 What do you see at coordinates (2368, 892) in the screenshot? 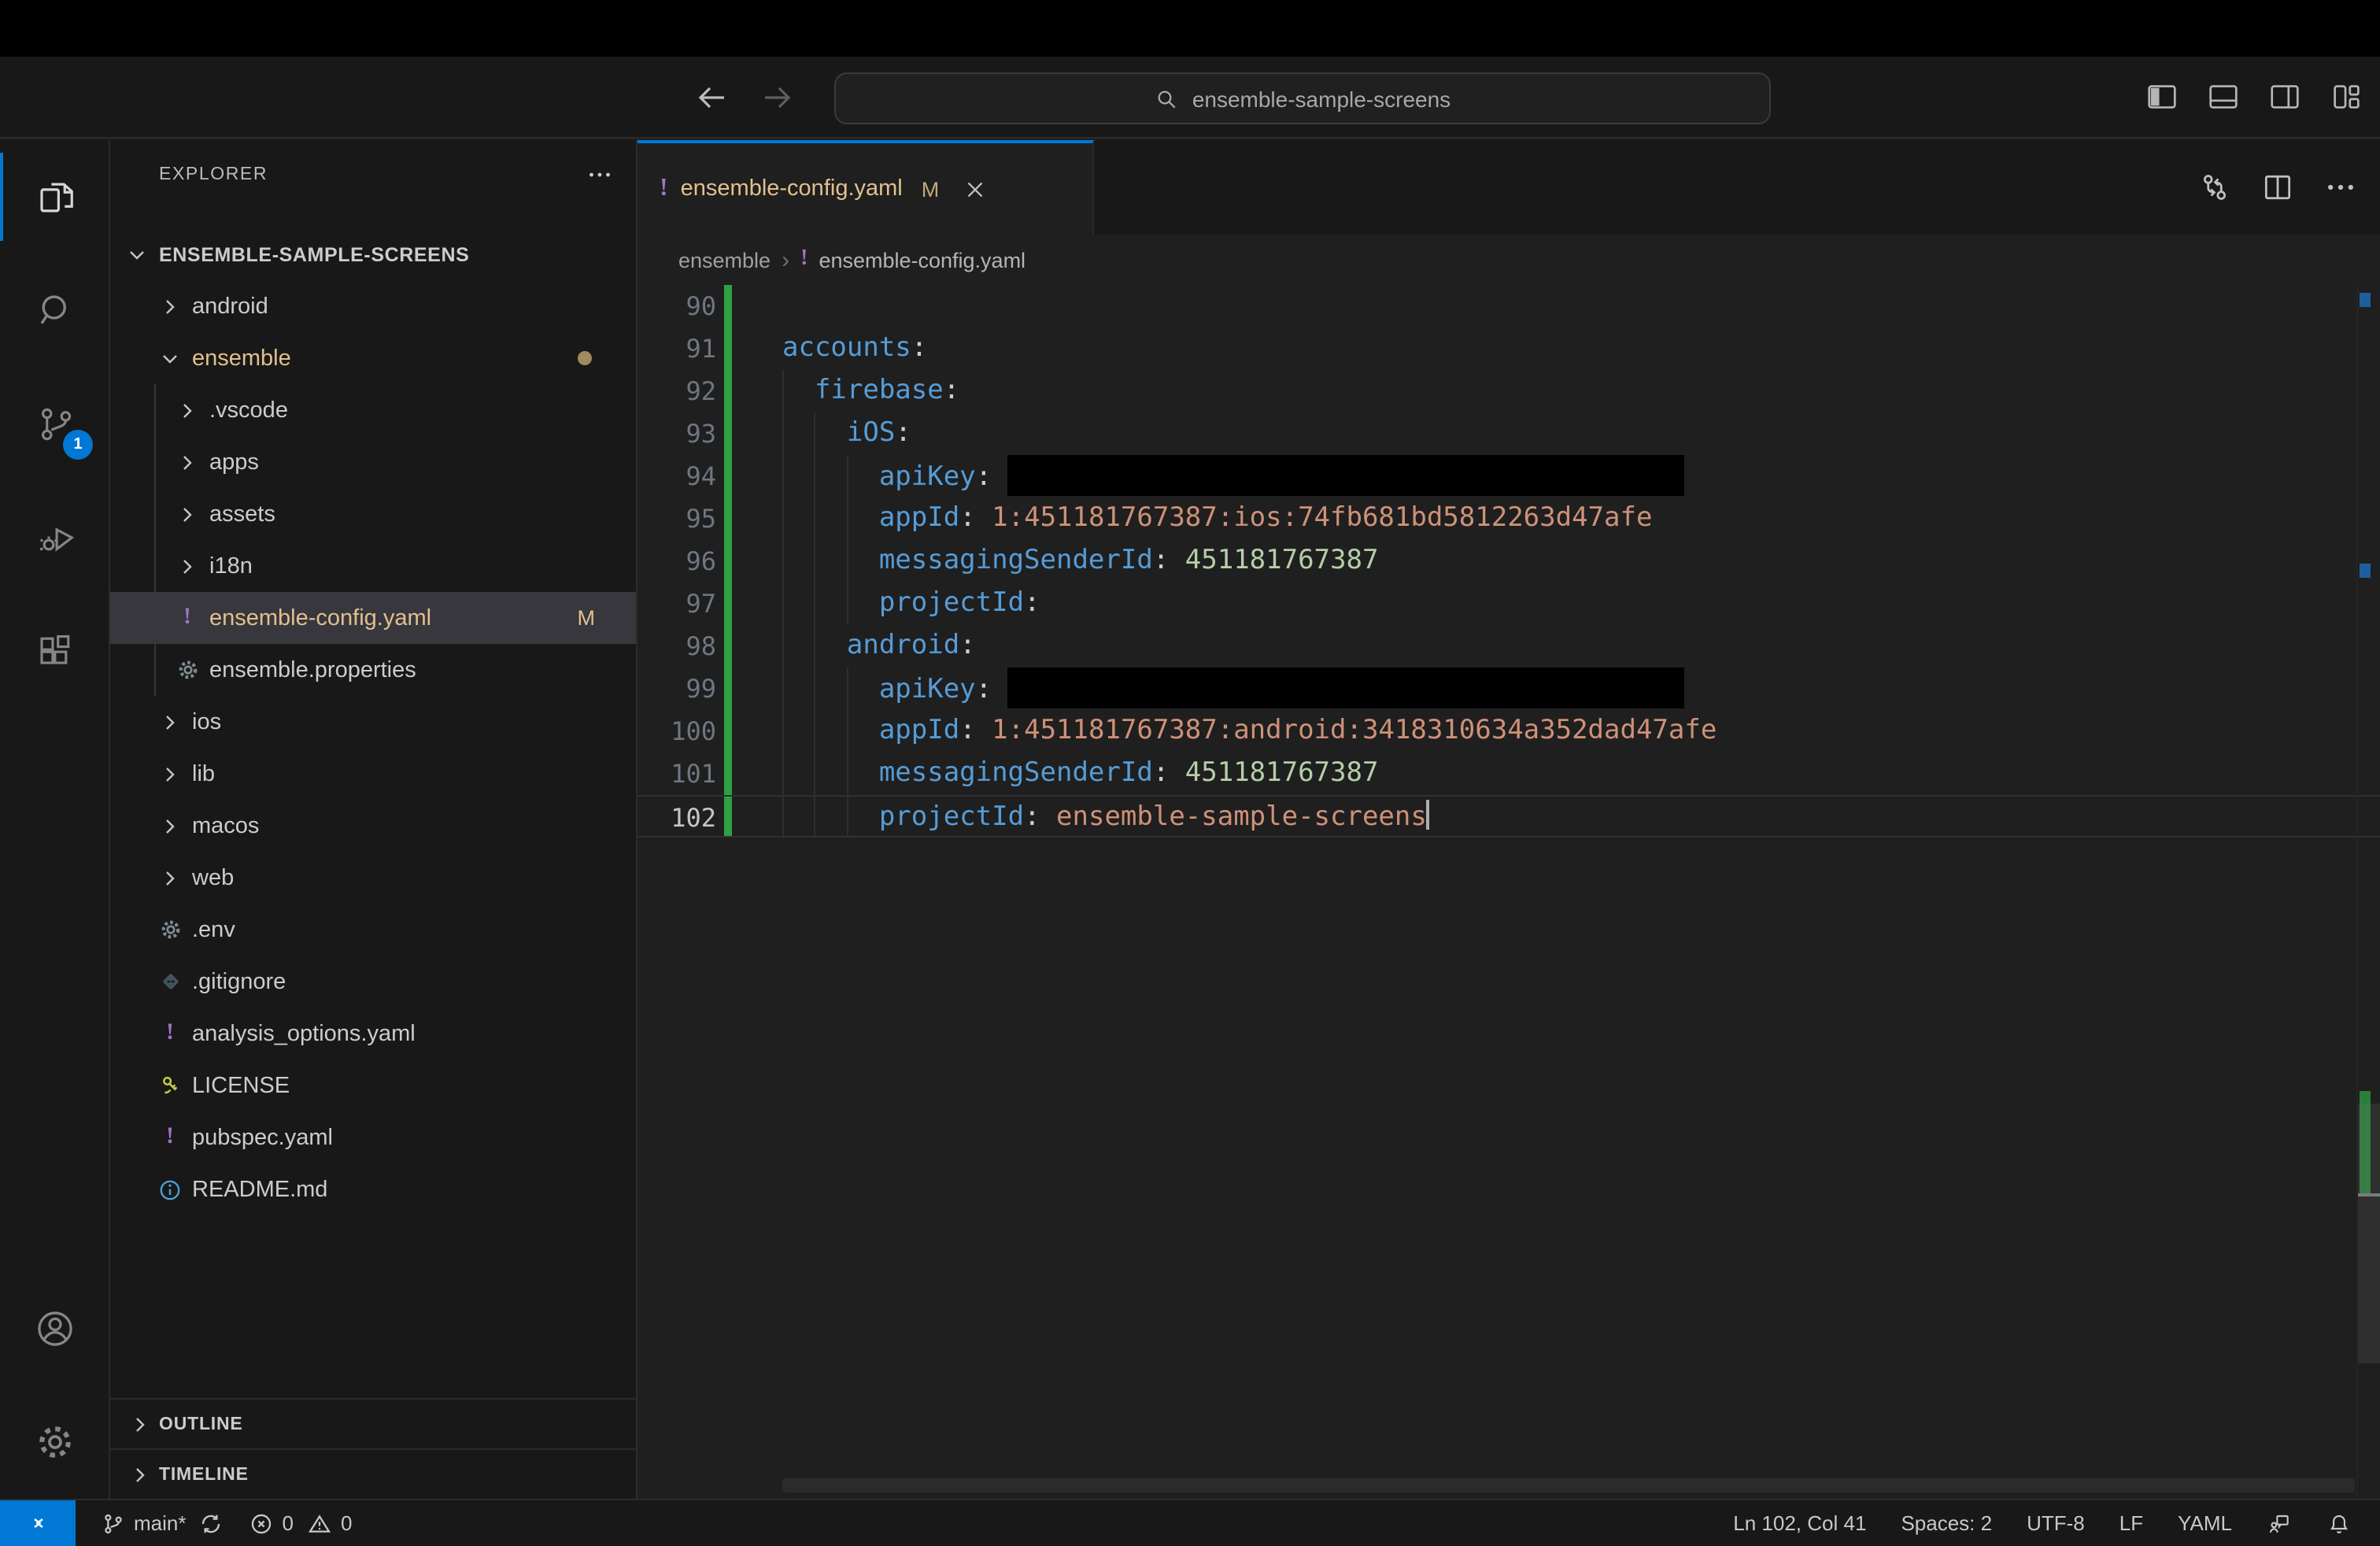
I see `overview-ruler` at bounding box center [2368, 892].